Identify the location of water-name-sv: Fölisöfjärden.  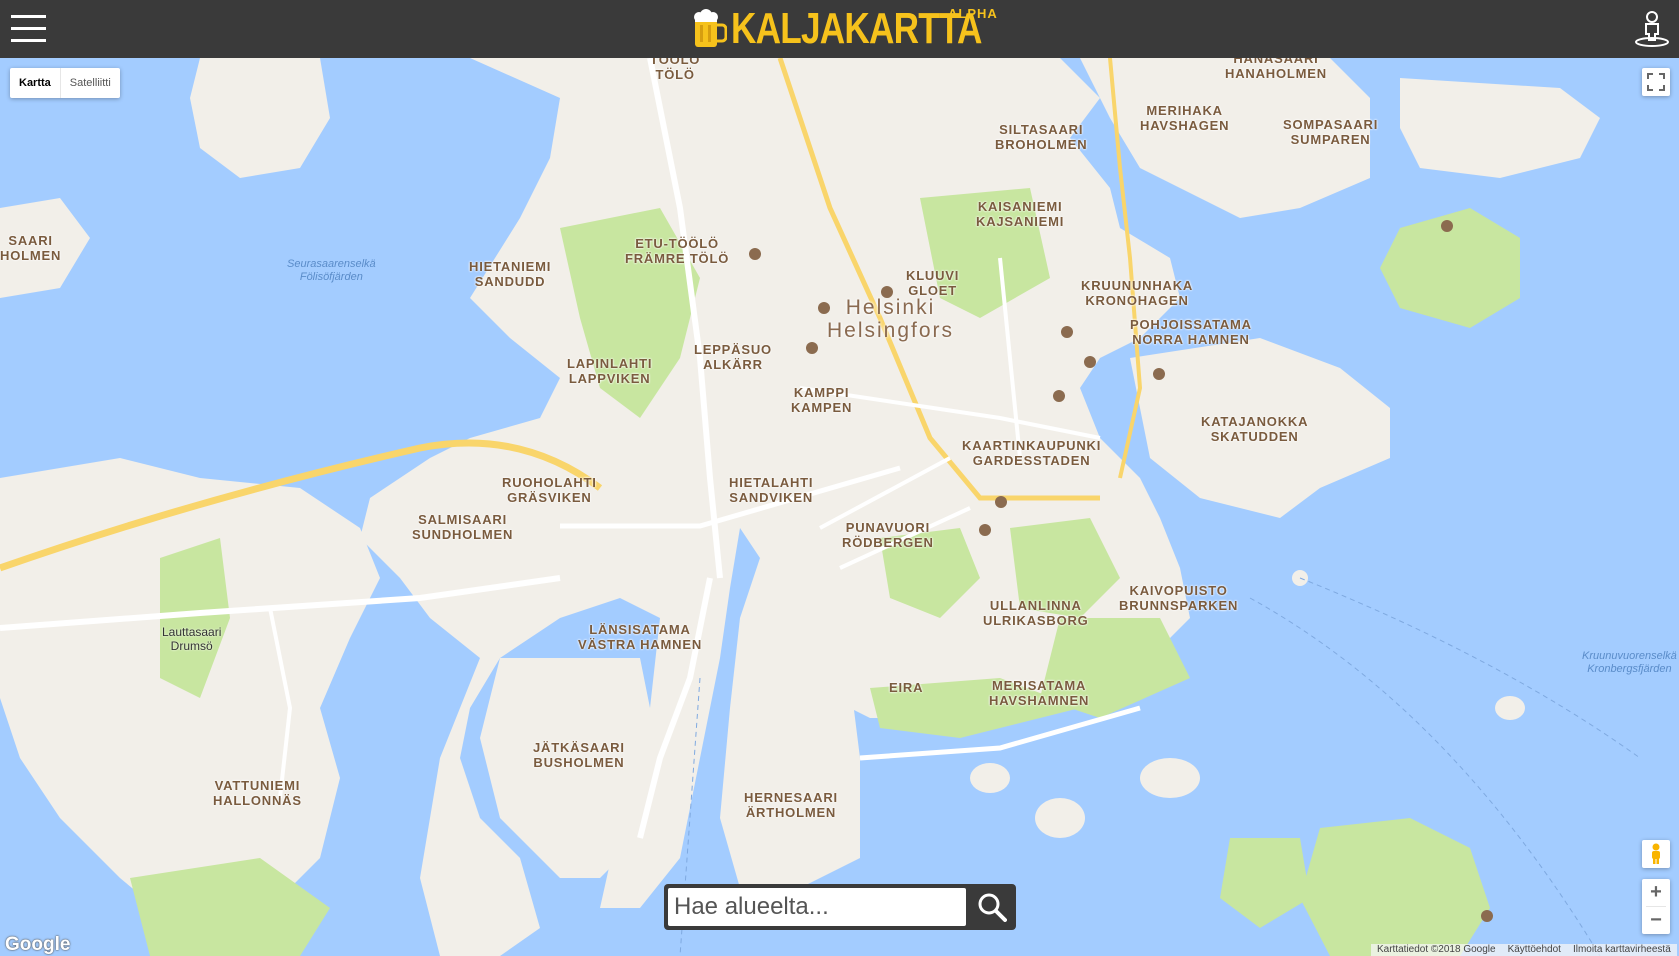
(331, 277).